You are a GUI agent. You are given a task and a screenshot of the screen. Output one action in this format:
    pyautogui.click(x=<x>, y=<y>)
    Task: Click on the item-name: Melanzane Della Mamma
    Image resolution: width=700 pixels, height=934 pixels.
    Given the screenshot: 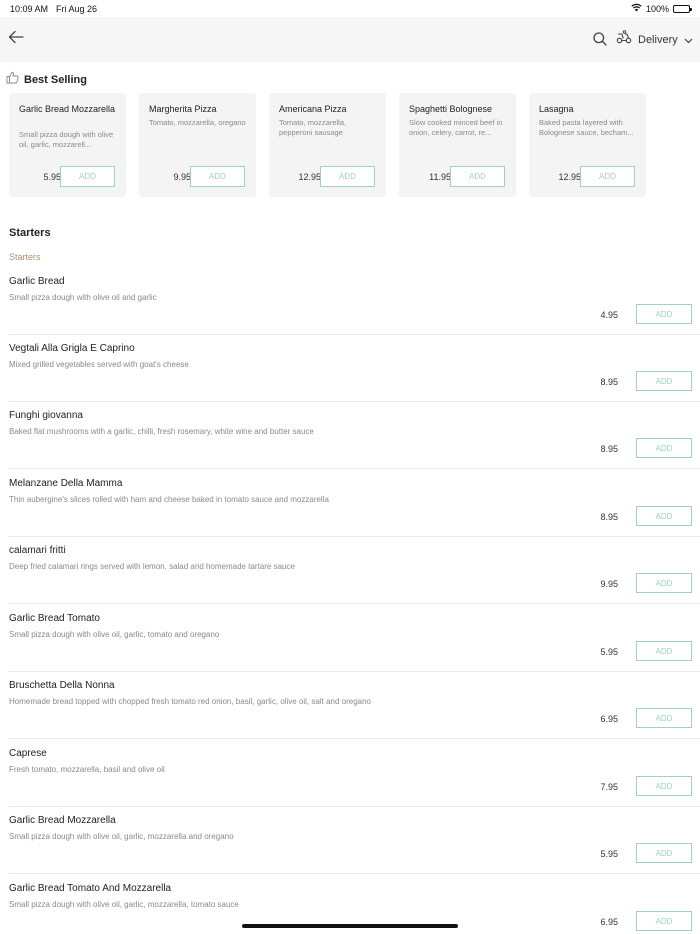 What is the action you would take?
    pyautogui.click(x=66, y=483)
    